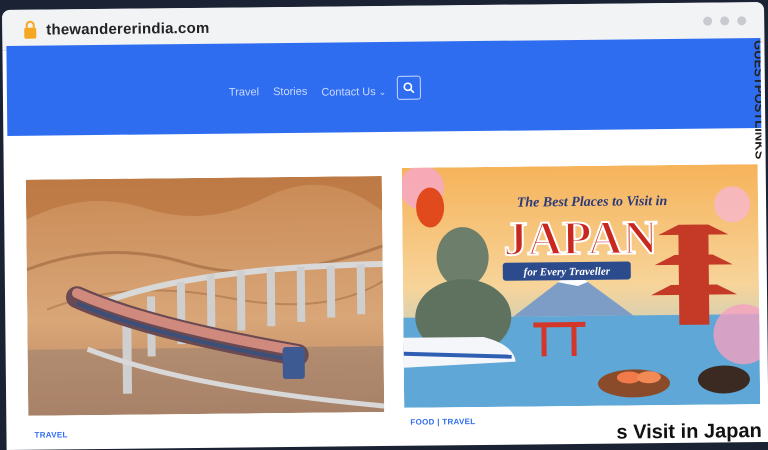  Describe the element at coordinates (580, 238) in the screenshot. I see `poster-line2: JAPAN` at that location.